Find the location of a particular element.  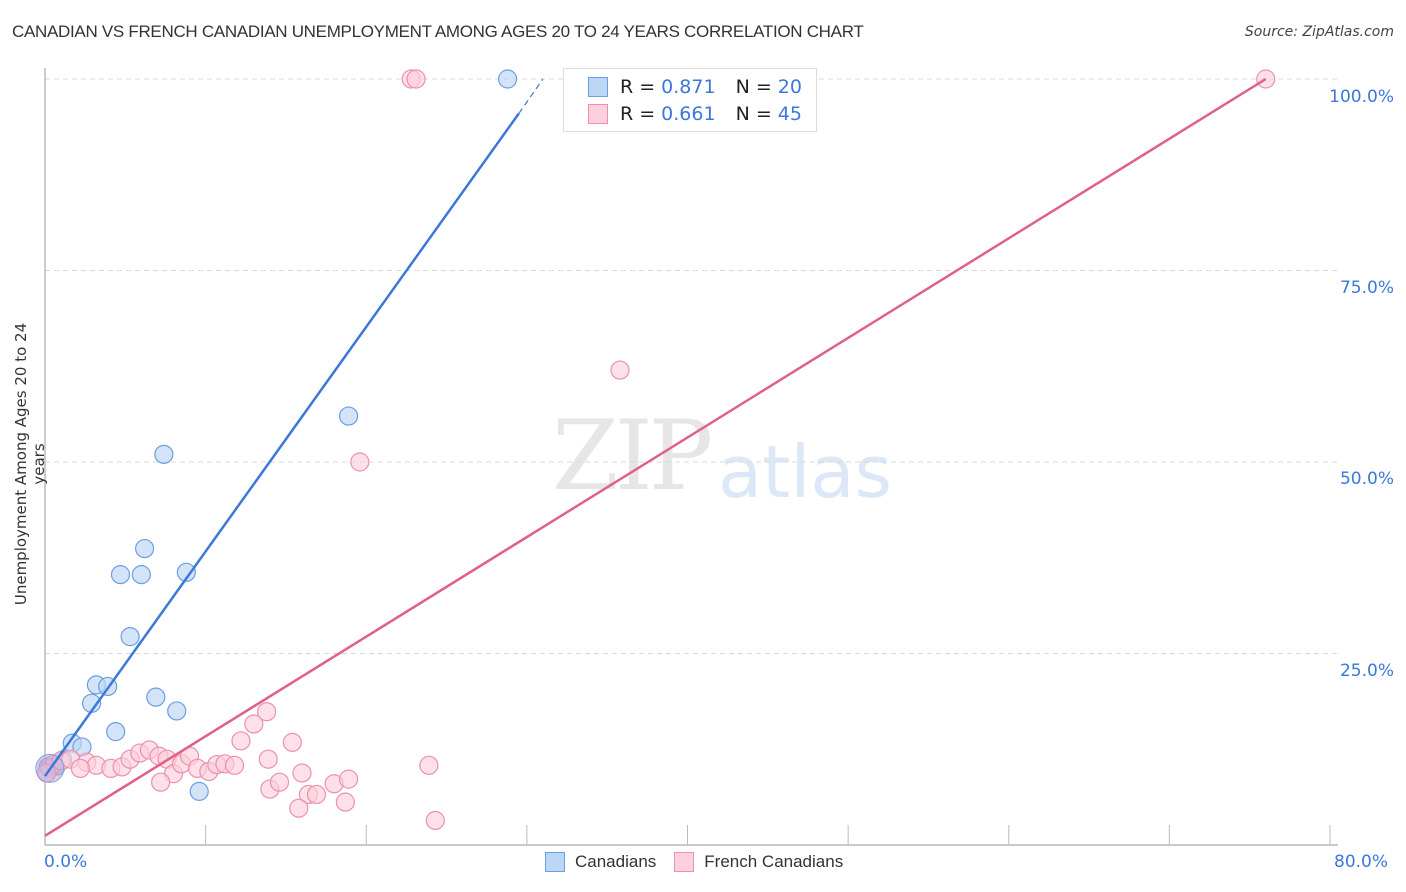

y-tick-label-25: 25.0% is located at coordinates (1366, 671).